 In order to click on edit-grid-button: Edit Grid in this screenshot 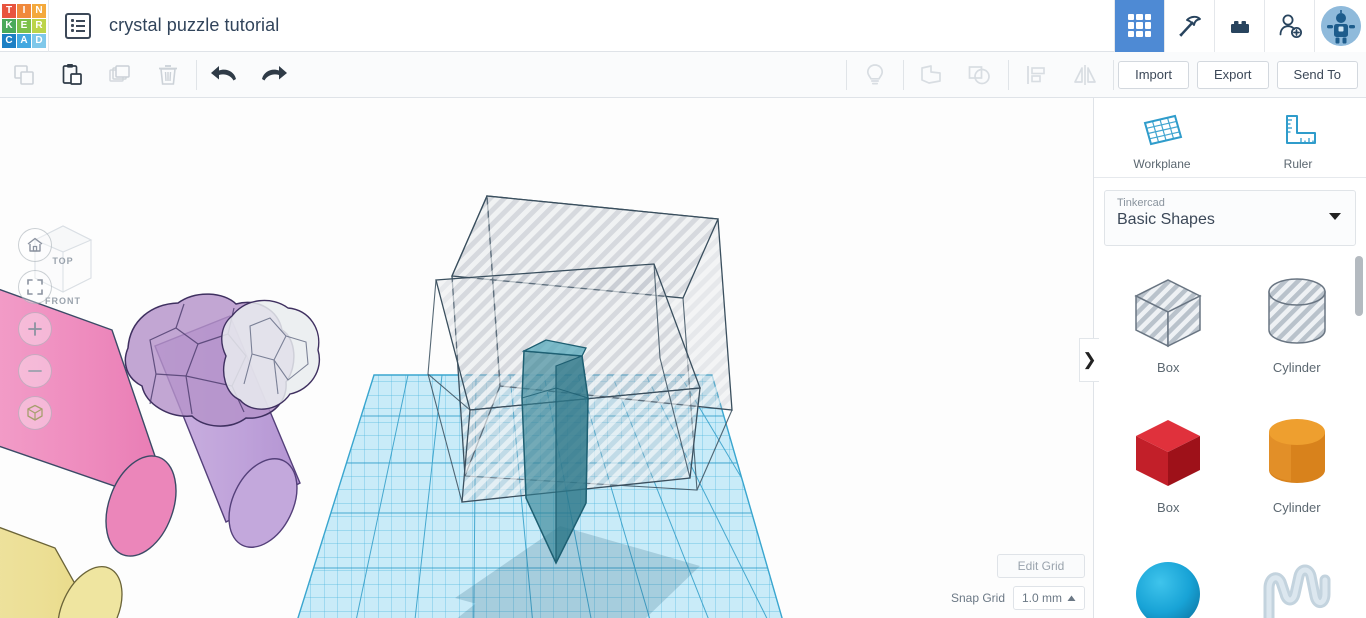, I will do `click(1041, 566)`.